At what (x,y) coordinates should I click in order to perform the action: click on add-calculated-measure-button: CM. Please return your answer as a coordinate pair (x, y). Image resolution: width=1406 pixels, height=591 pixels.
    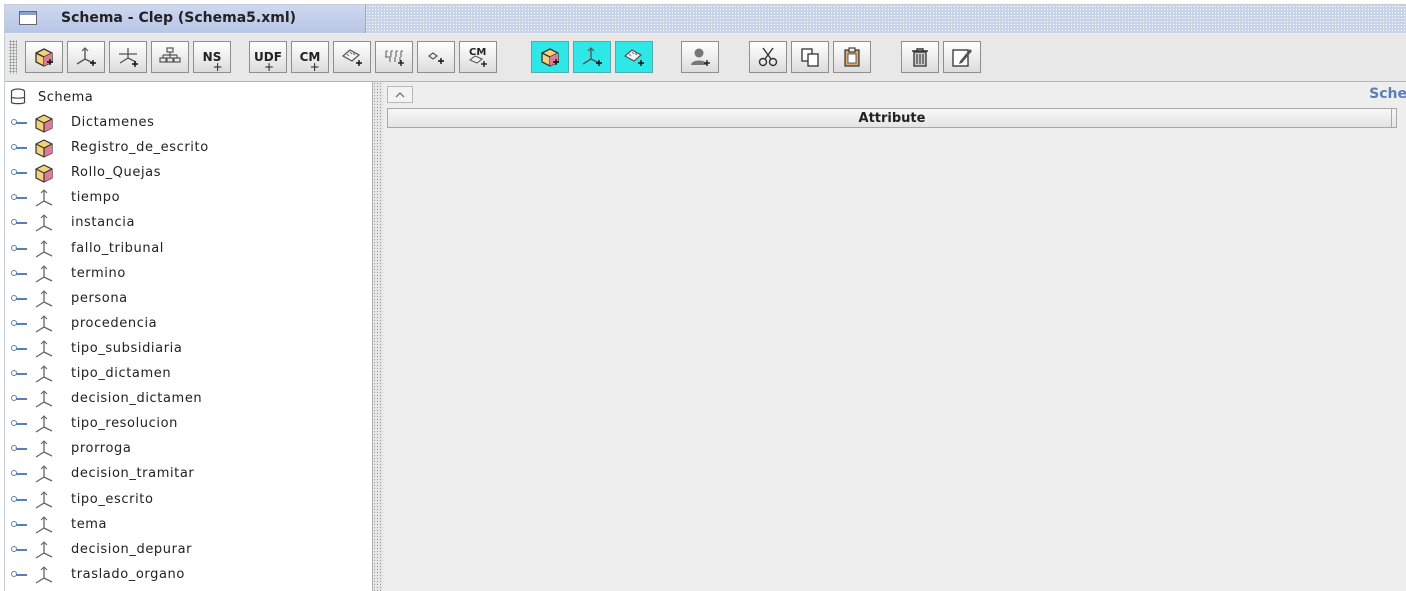
    Looking at the image, I should click on (478, 57).